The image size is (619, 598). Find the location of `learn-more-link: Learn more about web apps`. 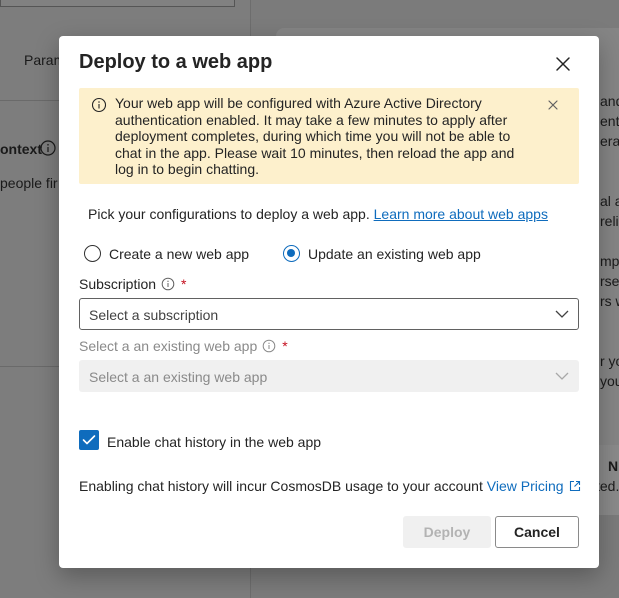

learn-more-link: Learn more about web apps is located at coordinates (461, 214).